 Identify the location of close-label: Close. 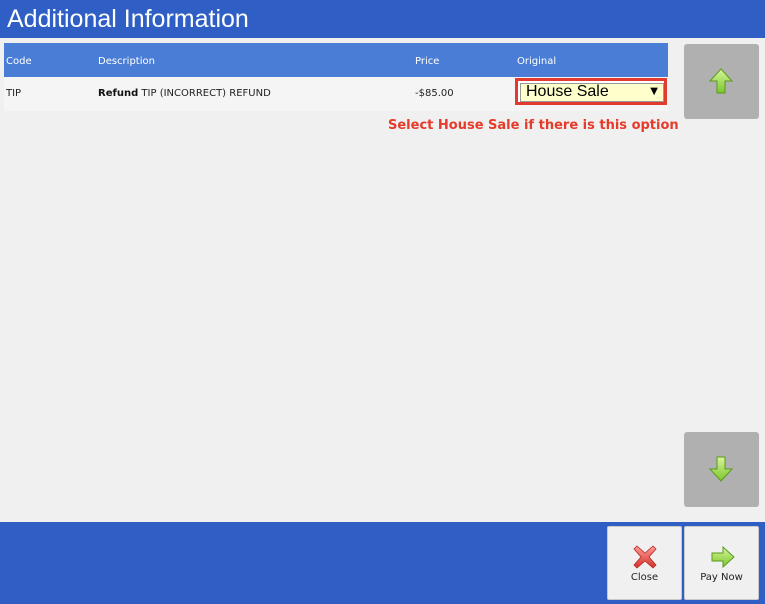
(644, 577).